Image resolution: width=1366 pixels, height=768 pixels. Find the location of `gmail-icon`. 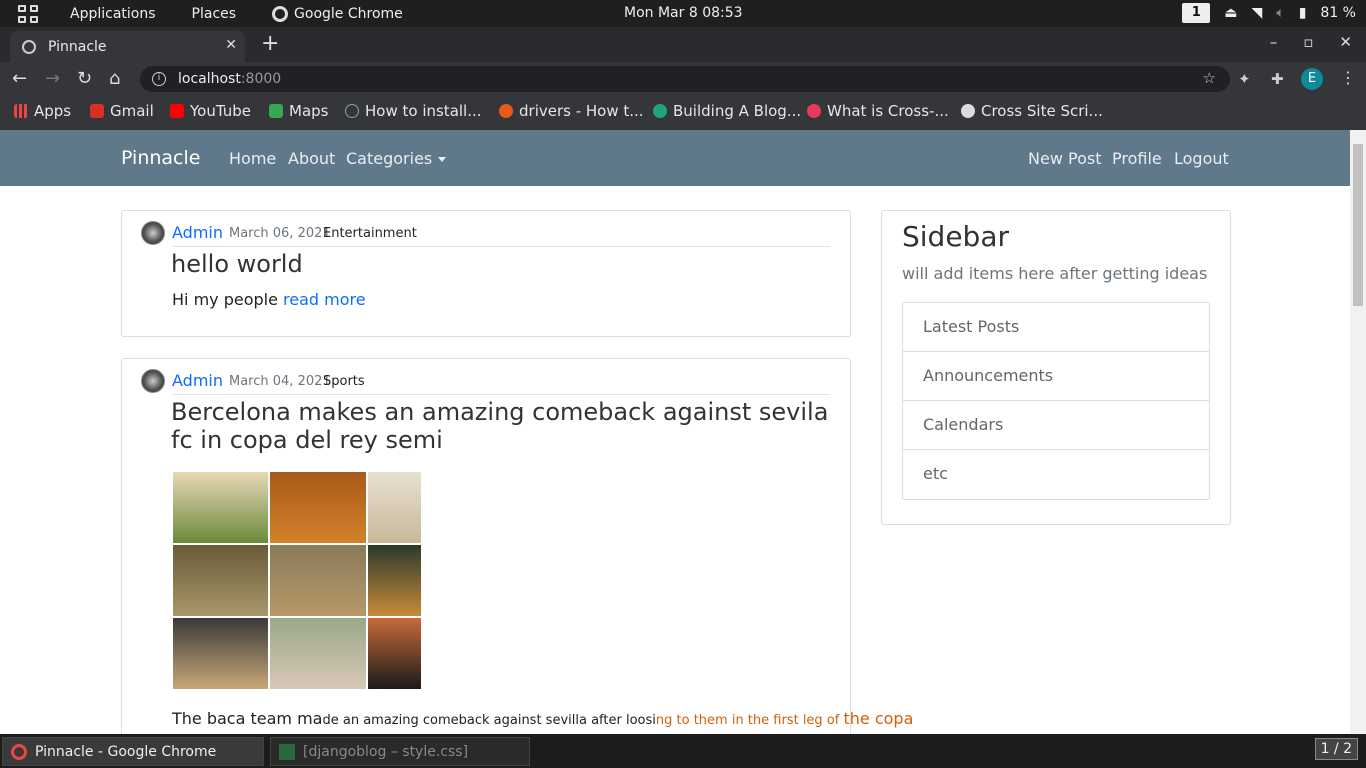

gmail-icon is located at coordinates (97, 111).